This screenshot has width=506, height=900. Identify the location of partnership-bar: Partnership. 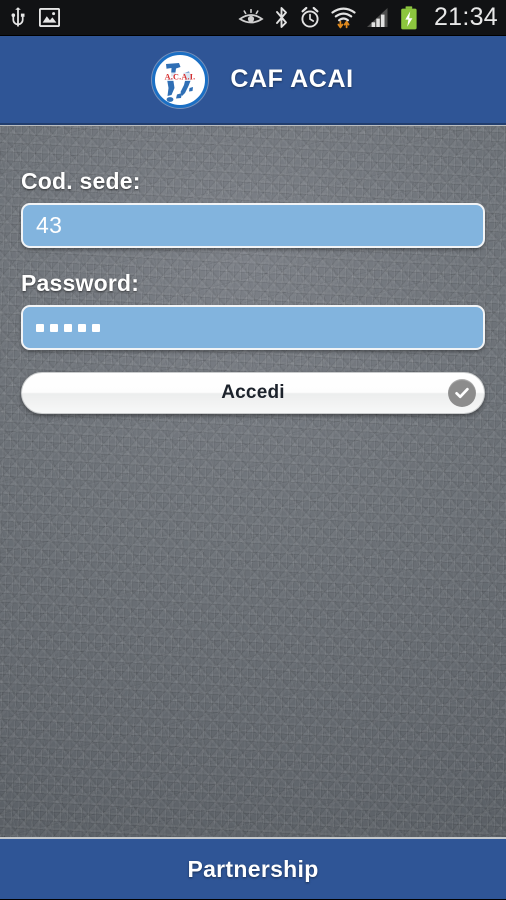
(253, 868).